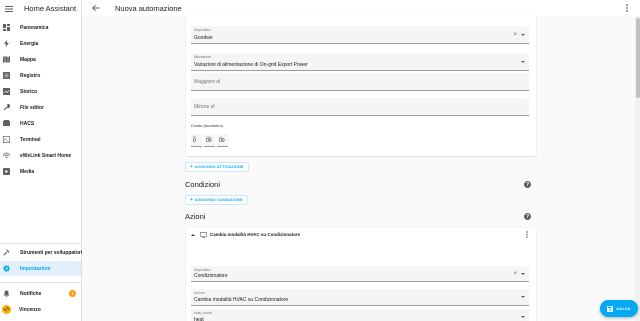  What do you see at coordinates (148, 8) in the screenshot?
I see `page-title: Nuova automazione` at bounding box center [148, 8].